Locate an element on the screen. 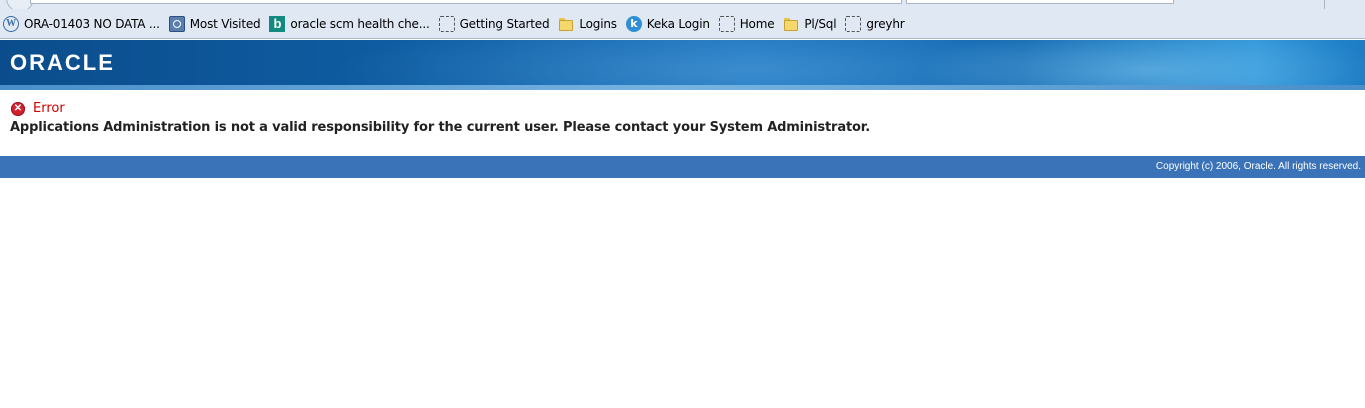 The width and height of the screenshot is (1365, 408). toolbar-separator is located at coordinates (1324, 4).